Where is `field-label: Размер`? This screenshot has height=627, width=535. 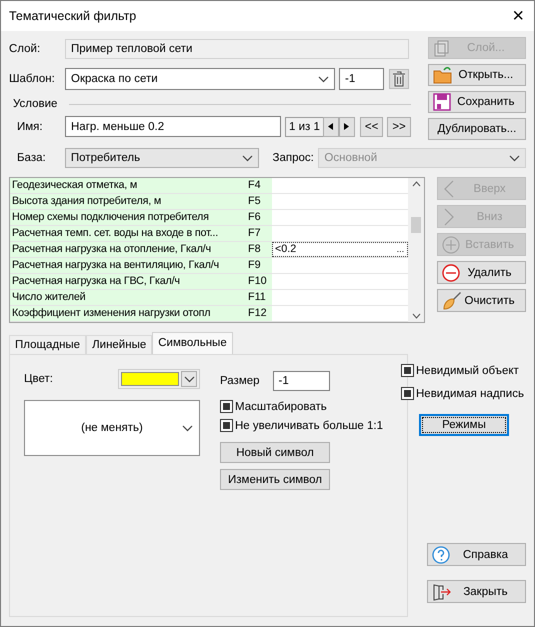
field-label: Размер is located at coordinates (240, 381).